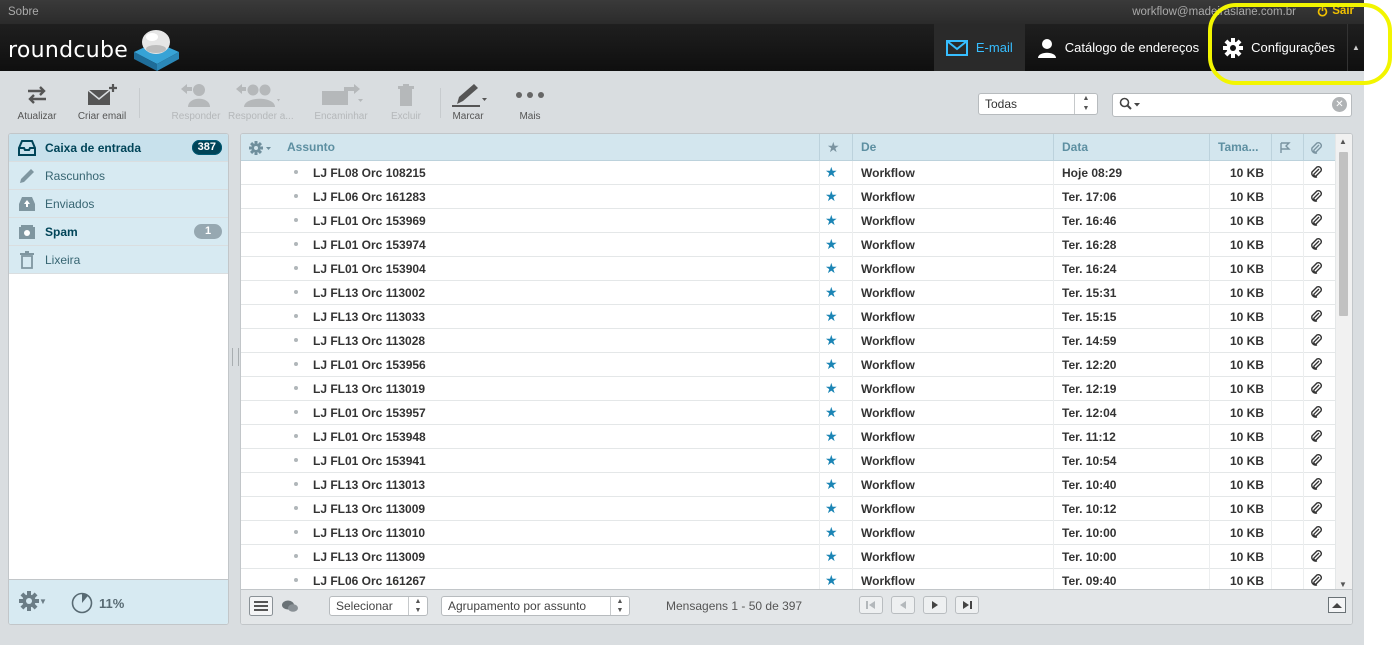 Image resolution: width=1396 pixels, height=645 pixels. Describe the element at coordinates (118, 232) in the screenshot. I see `folder-spam: Spam 1` at that location.